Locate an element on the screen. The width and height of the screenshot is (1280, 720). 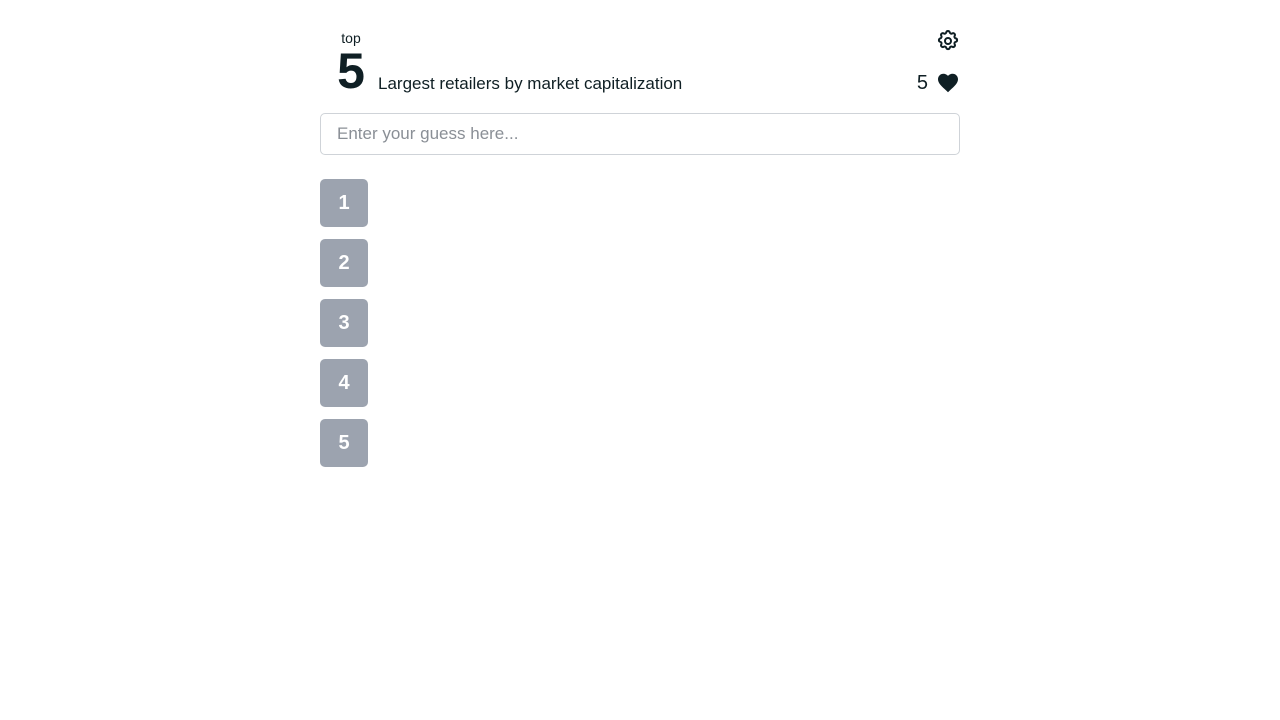
gear-icon is located at coordinates (948, 40).